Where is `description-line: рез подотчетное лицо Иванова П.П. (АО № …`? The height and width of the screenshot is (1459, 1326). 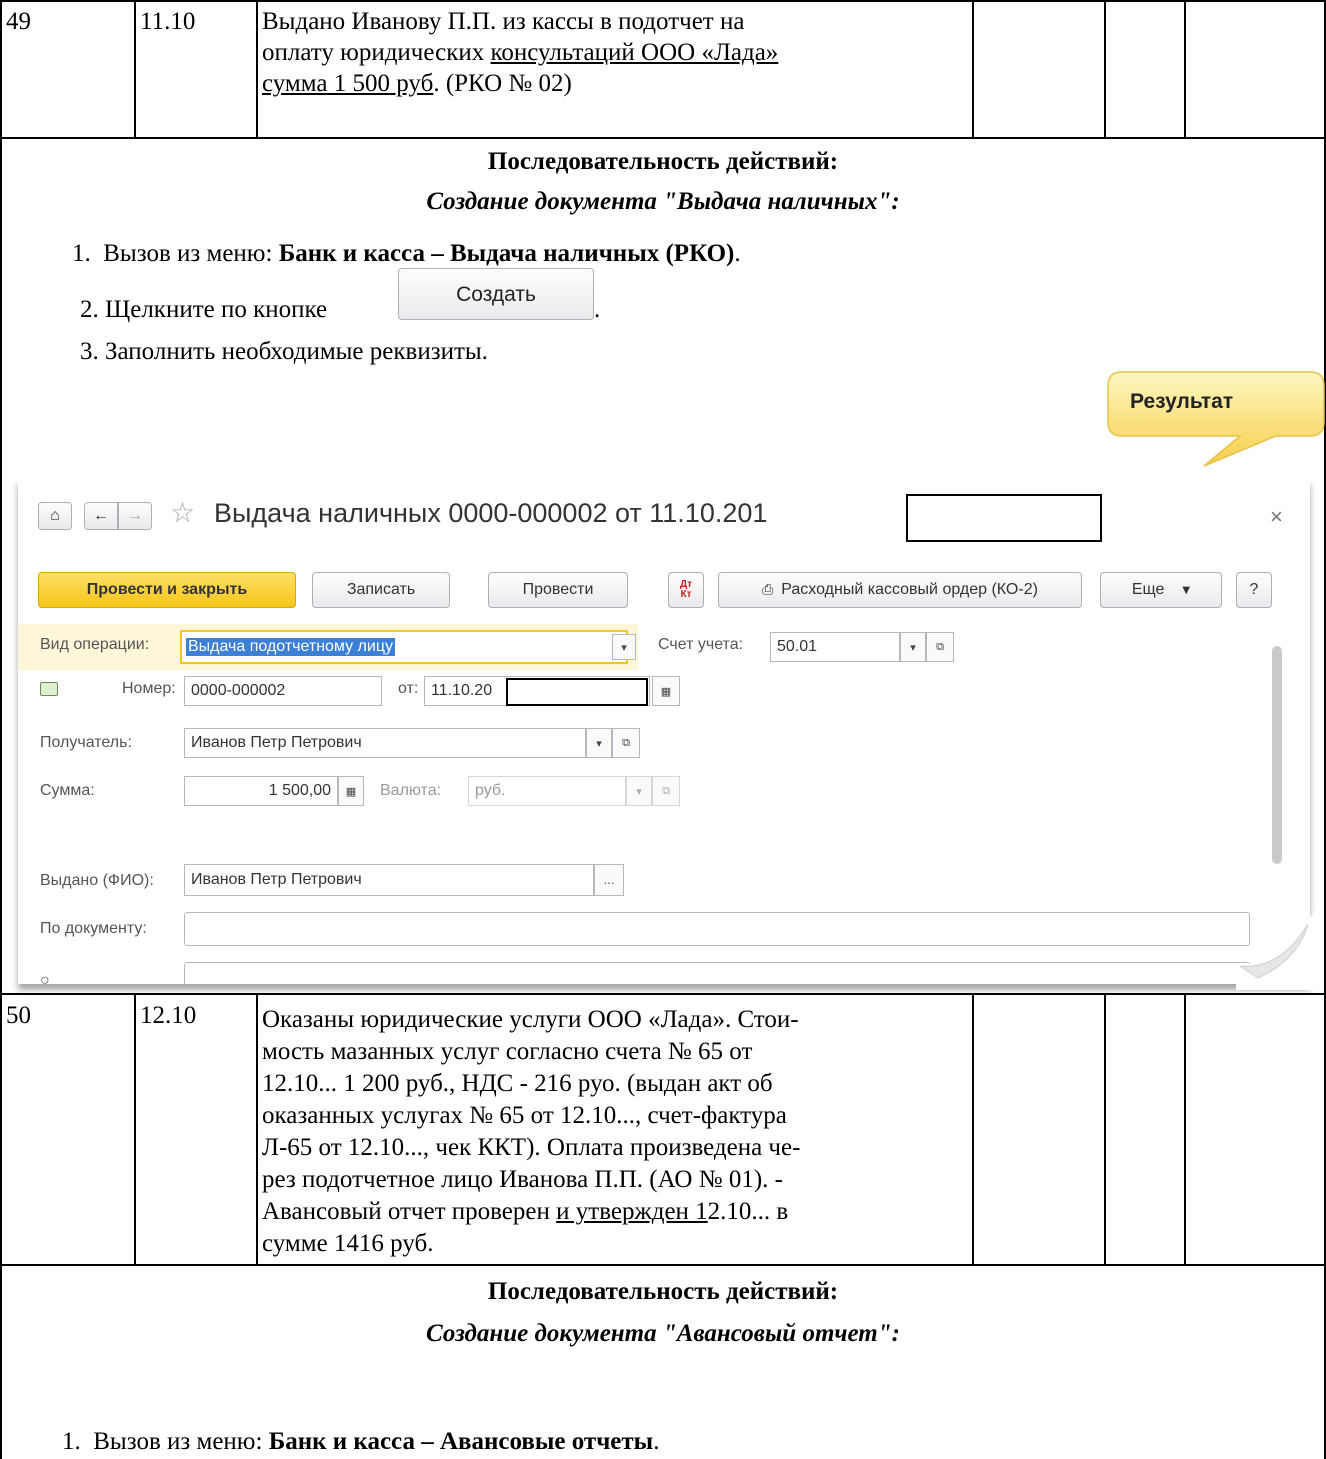
description-line: рез подотчетное лицо Иванова П.П. (АО № … is located at coordinates (522, 1179).